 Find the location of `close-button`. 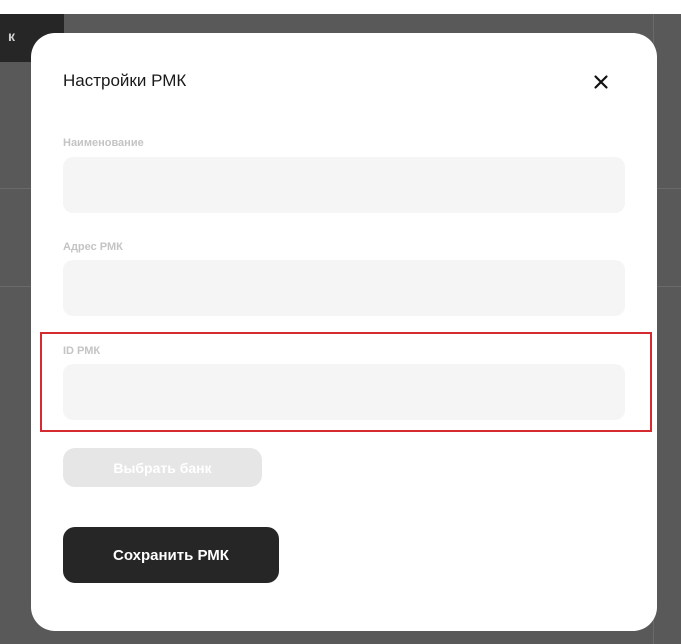

close-button is located at coordinates (601, 82).